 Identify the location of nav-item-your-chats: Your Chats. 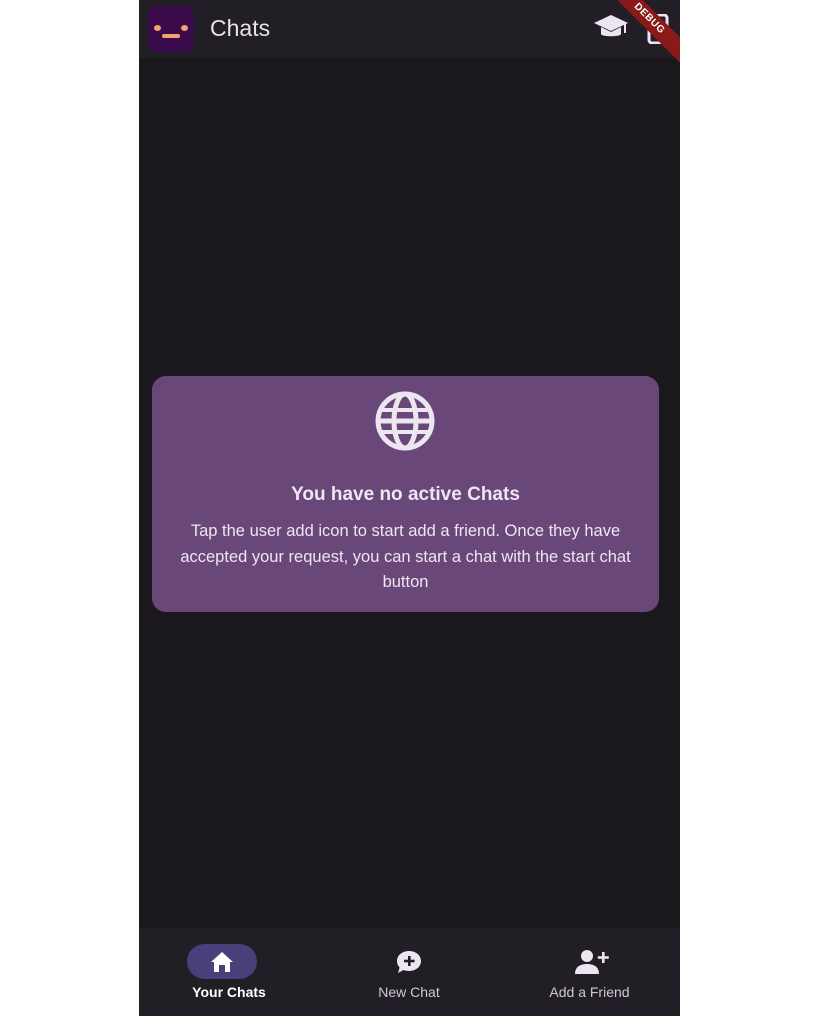
(229, 972).